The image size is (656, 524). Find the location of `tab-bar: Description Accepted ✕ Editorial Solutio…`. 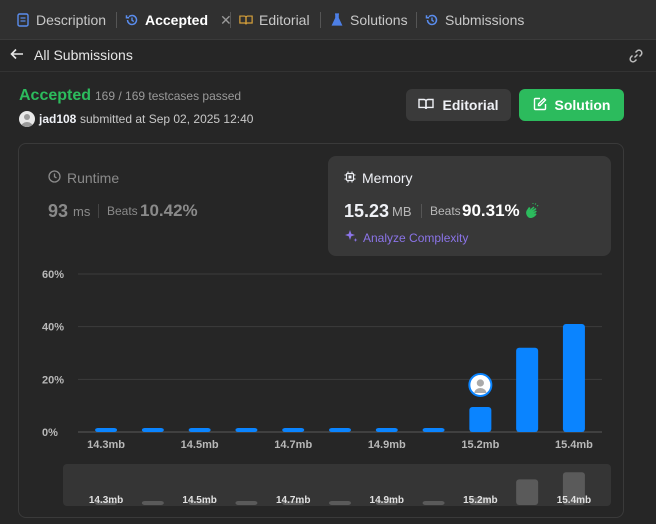

tab-bar: Description Accepted ✕ Editorial Solutio… is located at coordinates (328, 20).